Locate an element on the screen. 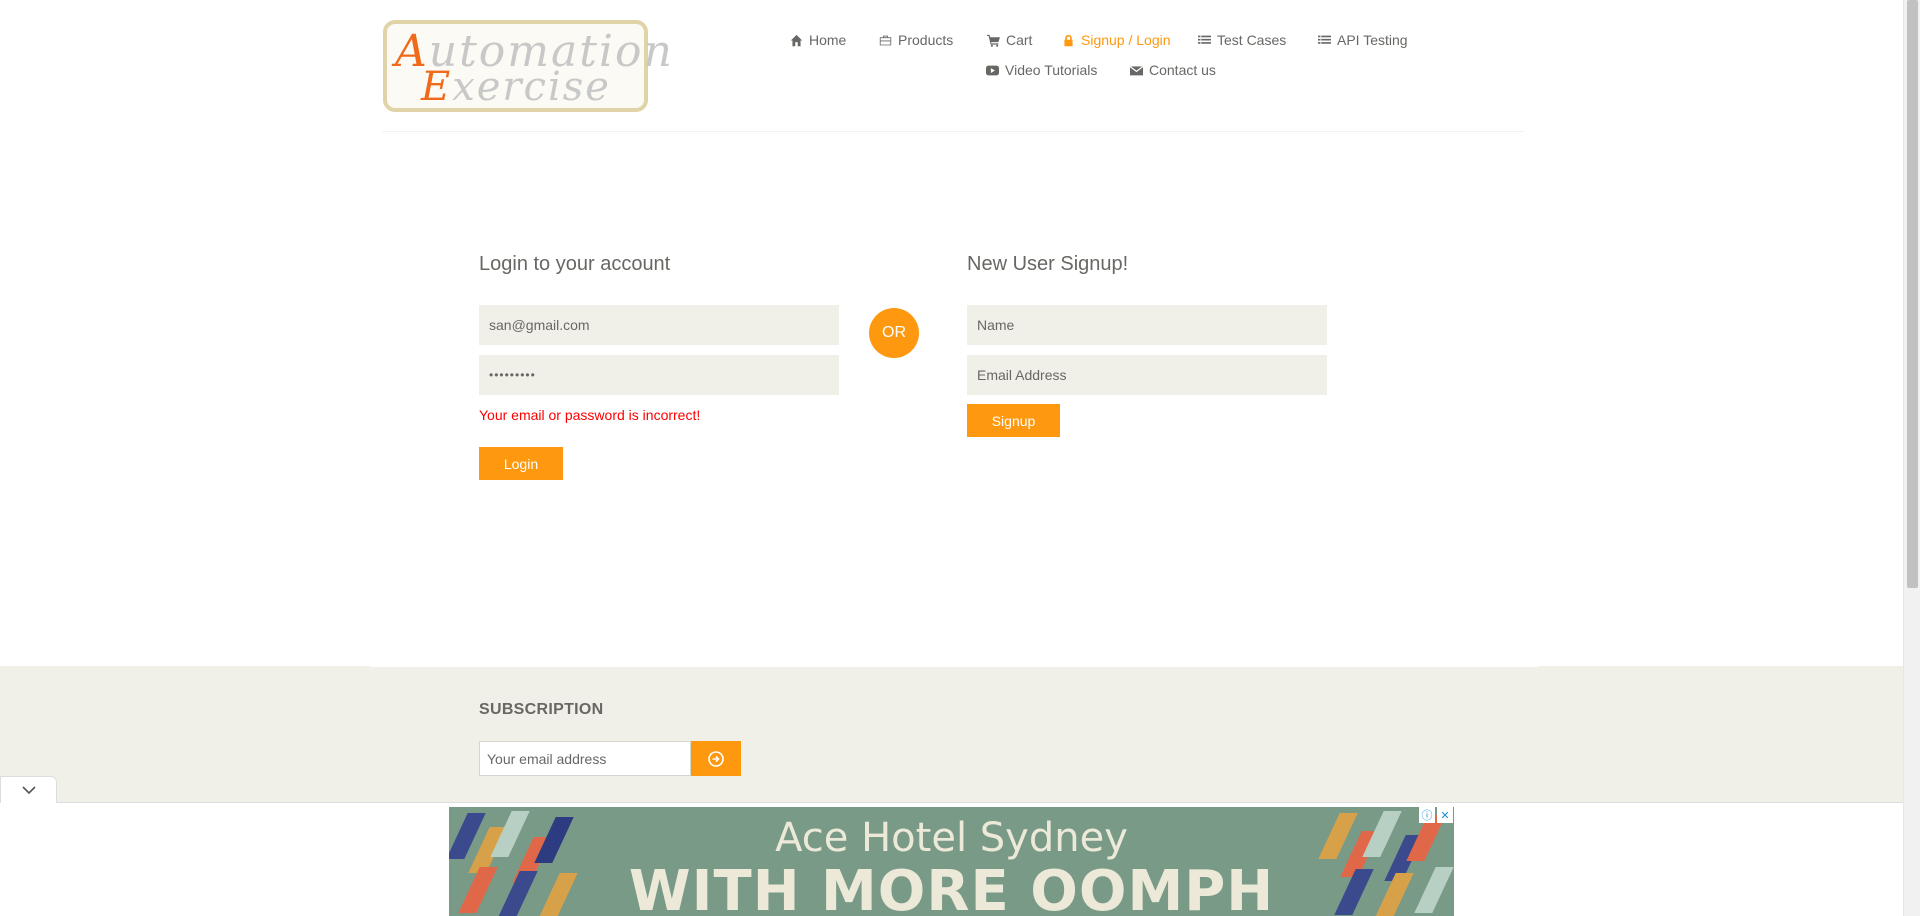  signup-name-field: Name is located at coordinates (1147, 325).